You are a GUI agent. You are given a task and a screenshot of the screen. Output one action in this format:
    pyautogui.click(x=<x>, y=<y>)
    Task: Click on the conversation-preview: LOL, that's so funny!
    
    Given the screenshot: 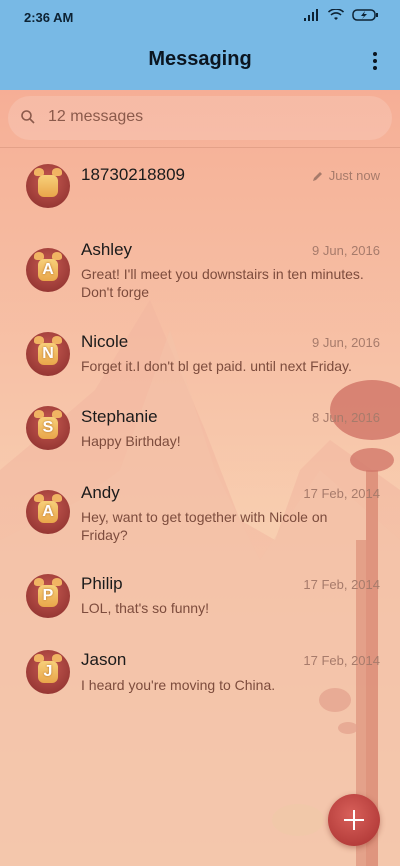 What is the action you would take?
    pyautogui.click(x=145, y=608)
    